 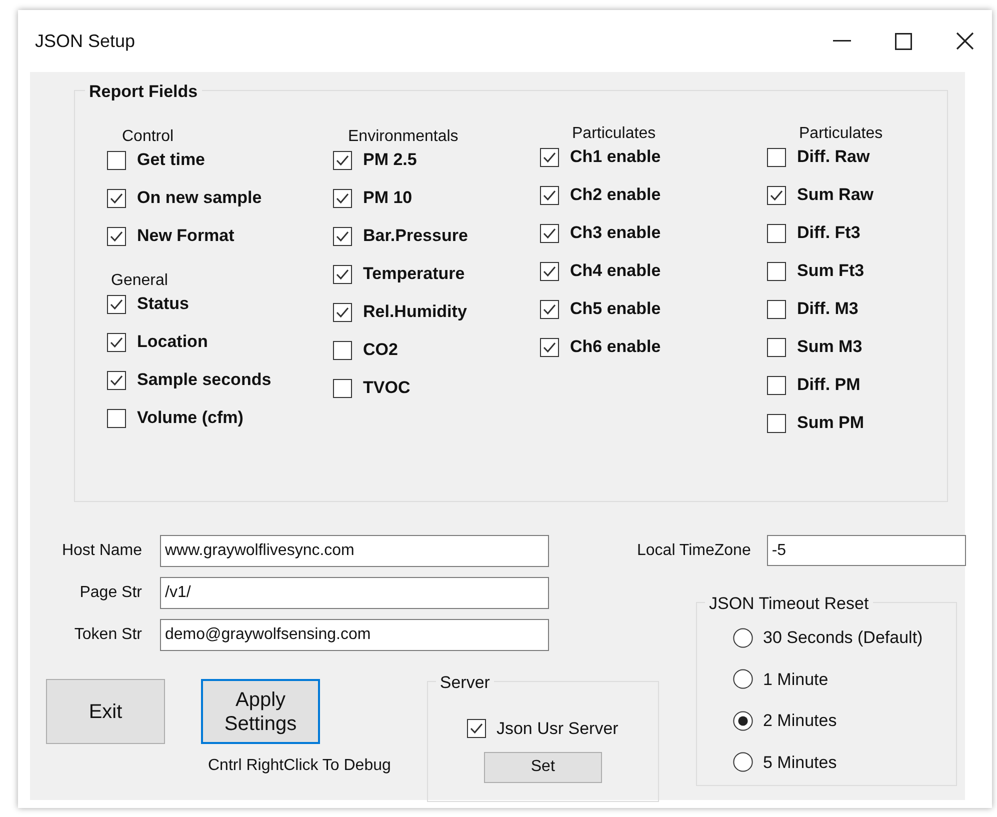 What do you see at coordinates (842, 41) in the screenshot?
I see `minimize-icon` at bounding box center [842, 41].